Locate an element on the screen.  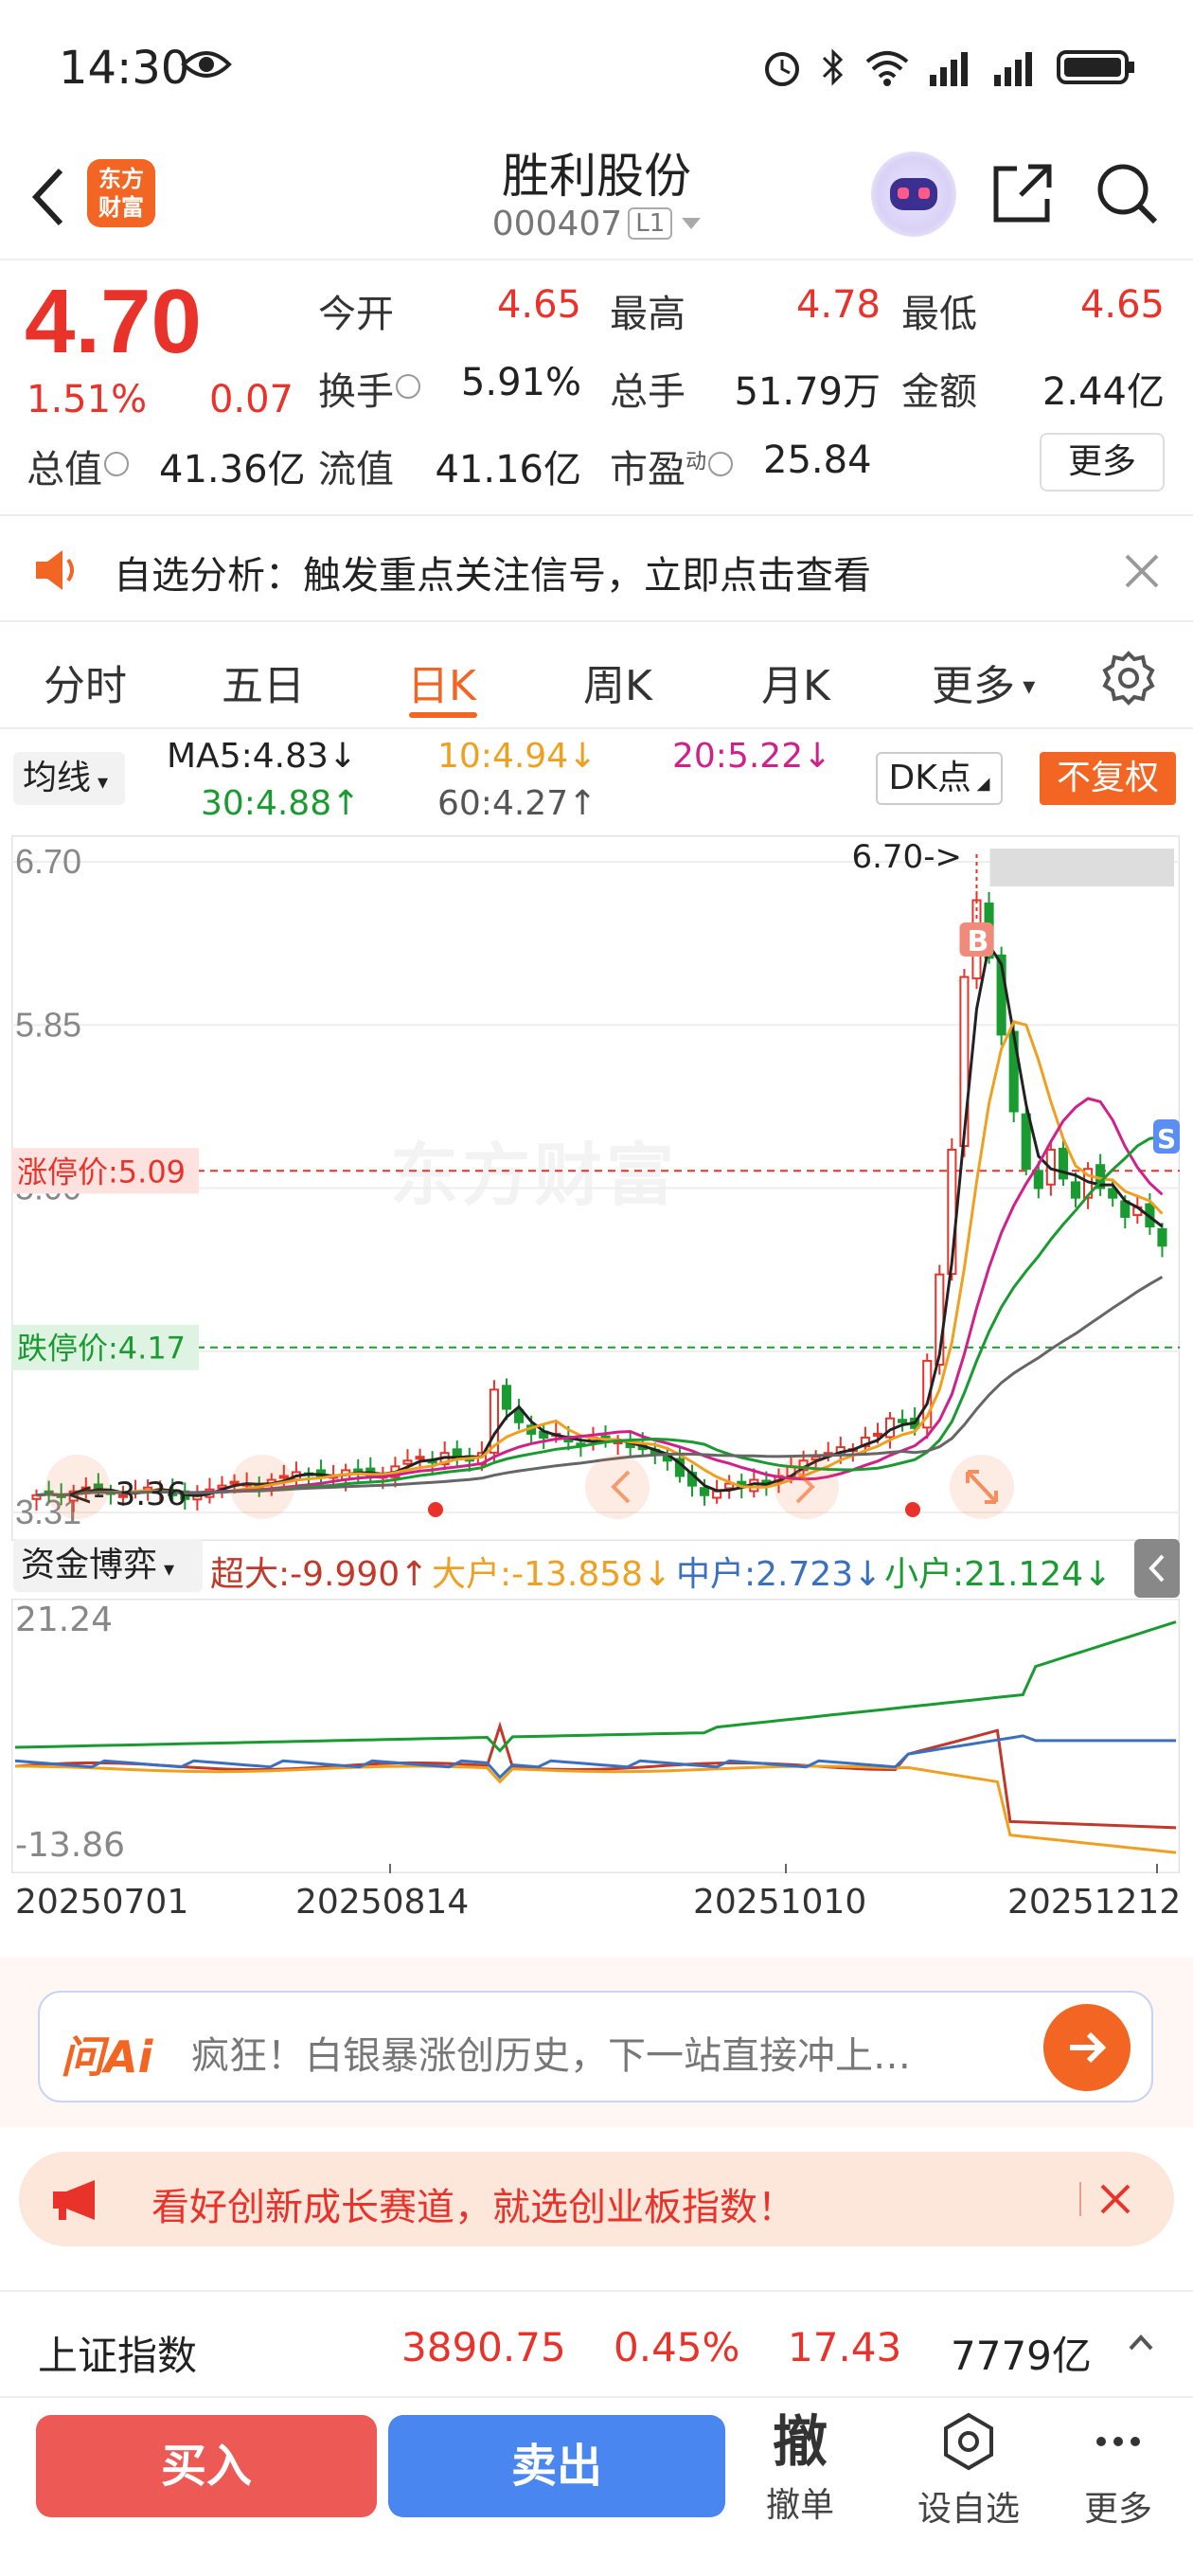
robot-assistant-icon is located at coordinates (913, 194).